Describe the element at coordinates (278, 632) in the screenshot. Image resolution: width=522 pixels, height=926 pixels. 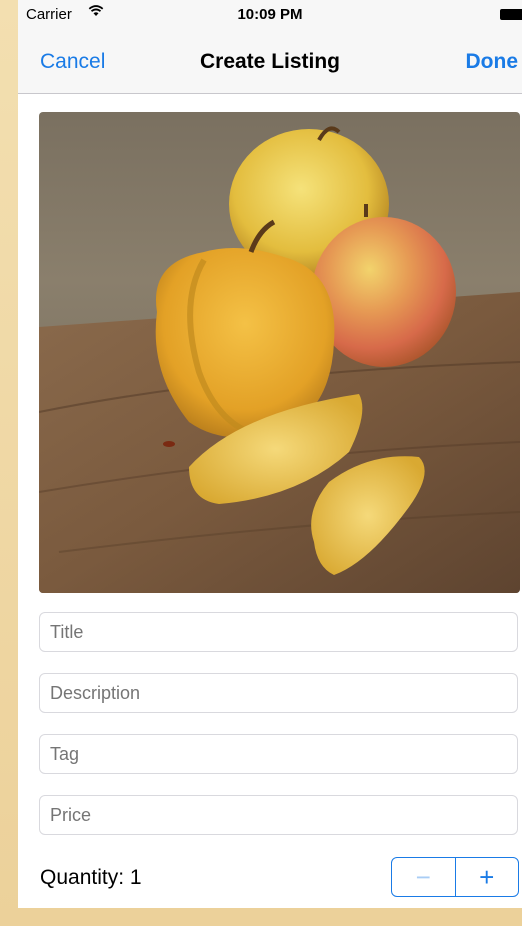
I see `title-field` at that location.